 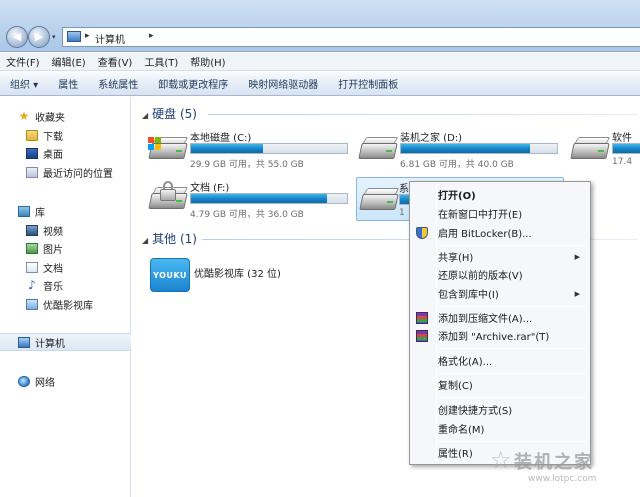 I want to click on video-icon, so click(x=32, y=230).